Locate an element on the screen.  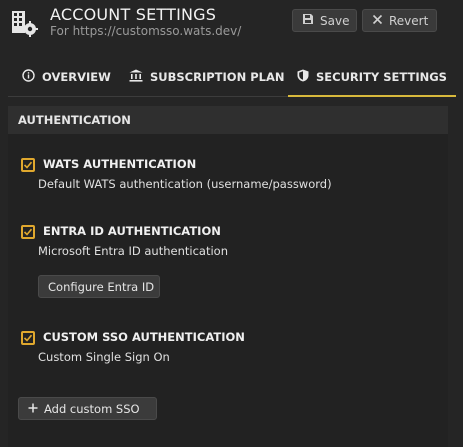
section-title: AUTHENTICATION is located at coordinates (74, 120).